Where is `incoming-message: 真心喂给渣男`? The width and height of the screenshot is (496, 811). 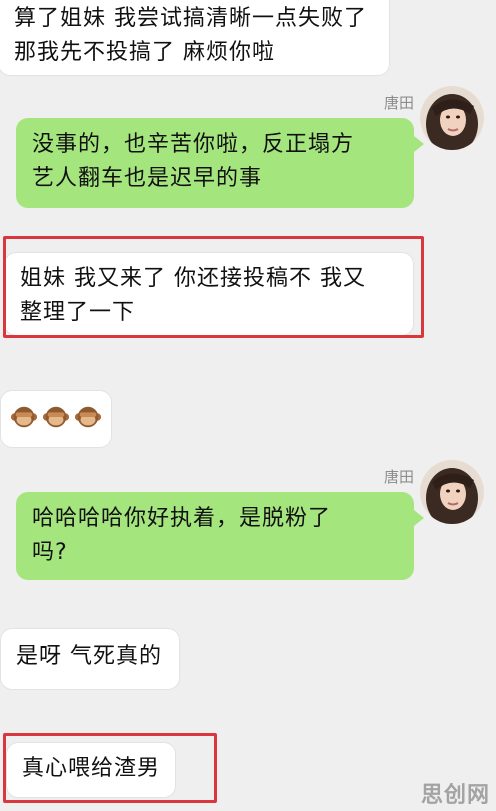
incoming-message: 真心喂给渣男 is located at coordinates (91, 770).